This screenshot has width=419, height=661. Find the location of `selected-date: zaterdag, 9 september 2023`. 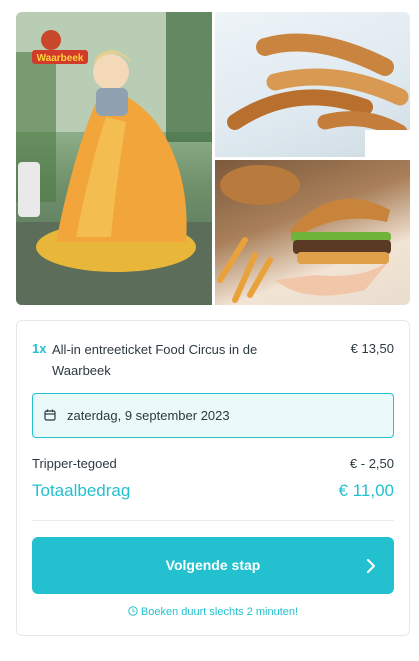

selected-date: zaterdag, 9 september 2023 is located at coordinates (148, 415).